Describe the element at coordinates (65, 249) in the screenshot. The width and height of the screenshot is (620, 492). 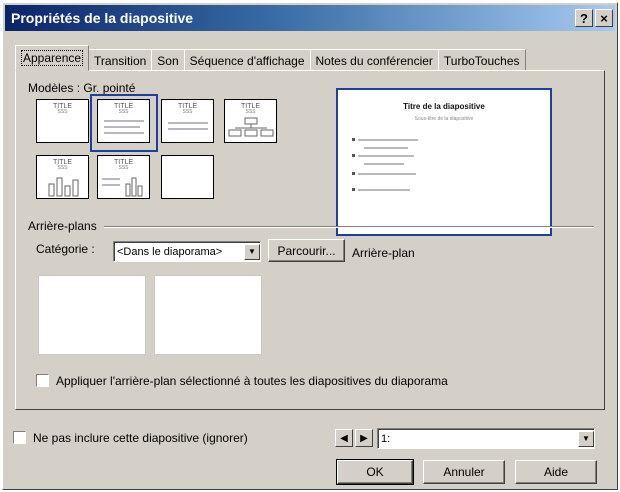
I see `category-label: Catégorie :` at that location.